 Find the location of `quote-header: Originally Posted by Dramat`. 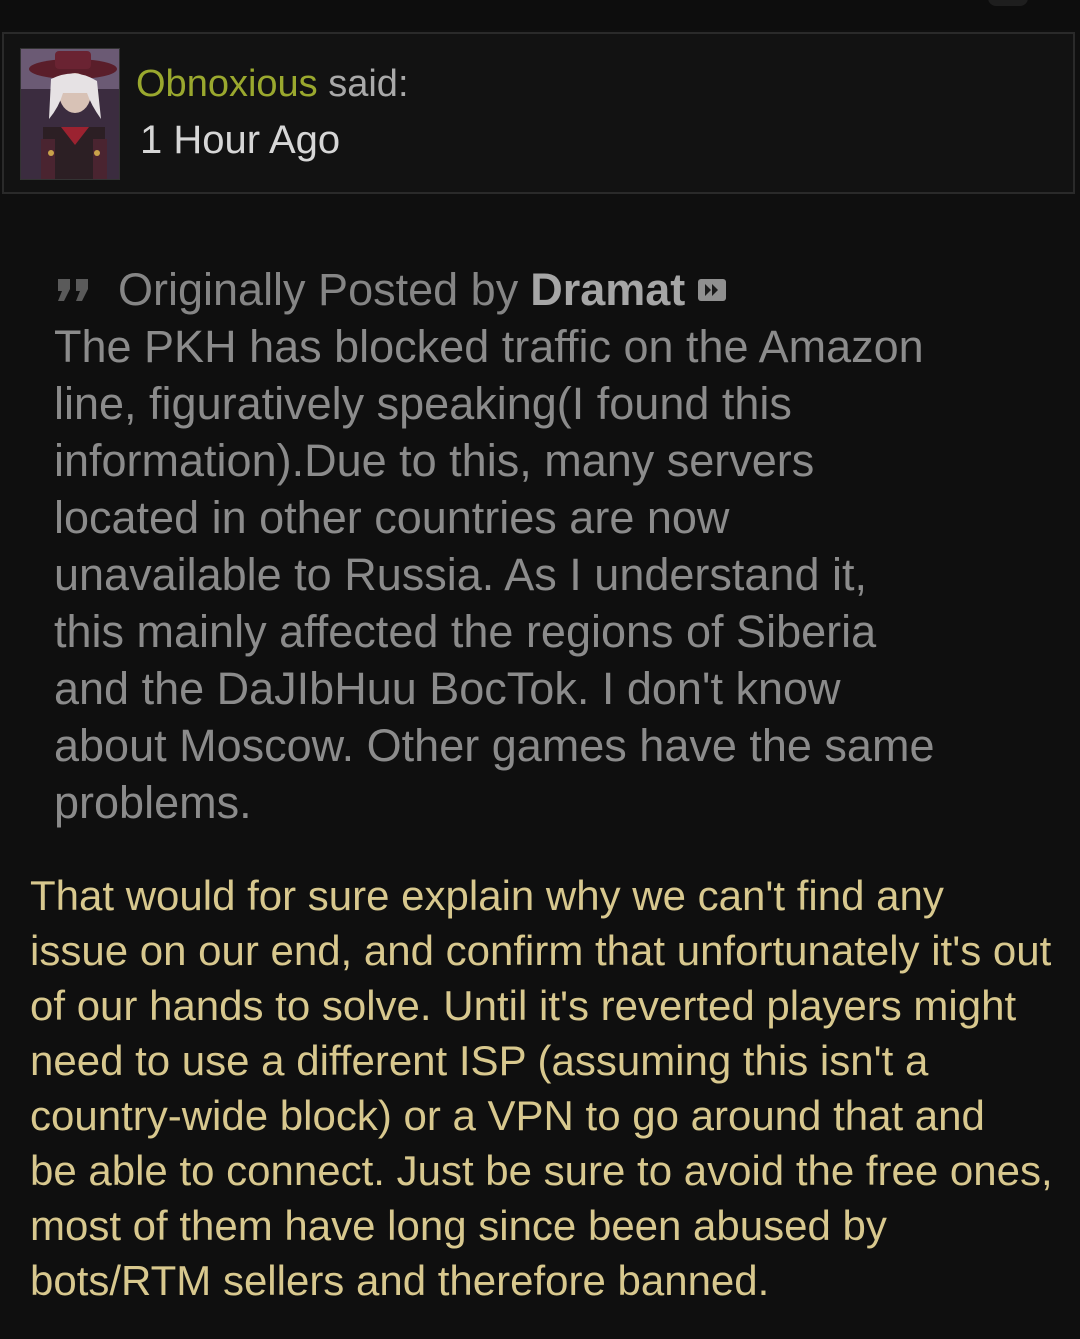

quote-header: Originally Posted by Dramat is located at coordinates (549, 290).